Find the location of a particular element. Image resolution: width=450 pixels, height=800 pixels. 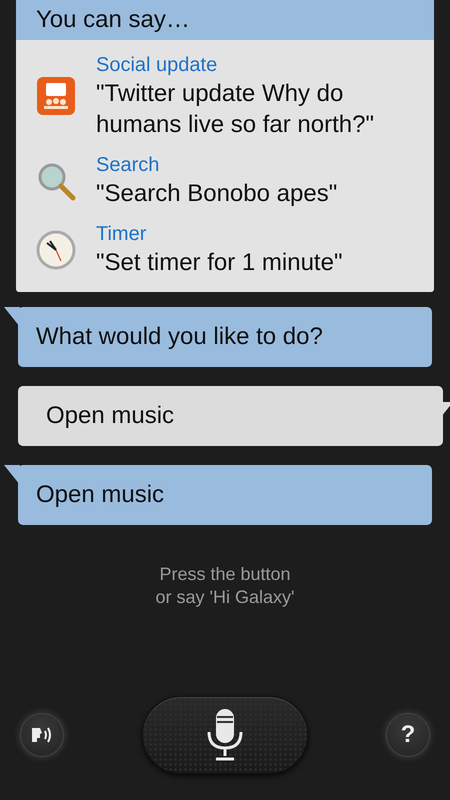

magnifier-icon is located at coordinates (56, 180).